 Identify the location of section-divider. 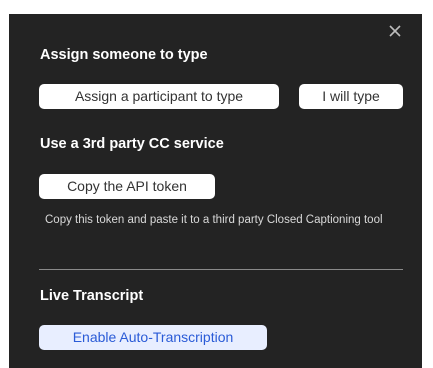
(221, 269).